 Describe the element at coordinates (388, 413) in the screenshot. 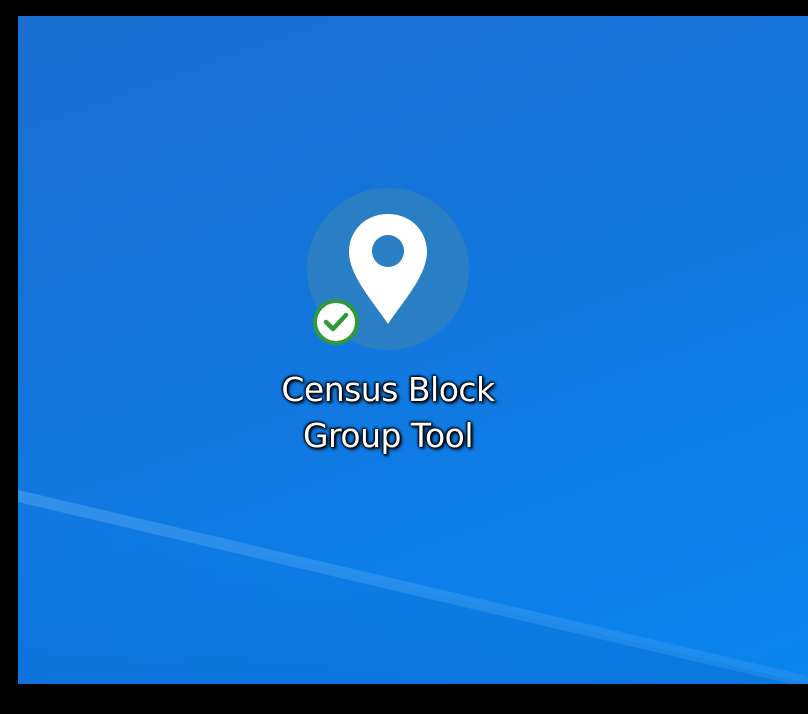

I see `desktop-icon-label: Census Block Group Tool` at that location.